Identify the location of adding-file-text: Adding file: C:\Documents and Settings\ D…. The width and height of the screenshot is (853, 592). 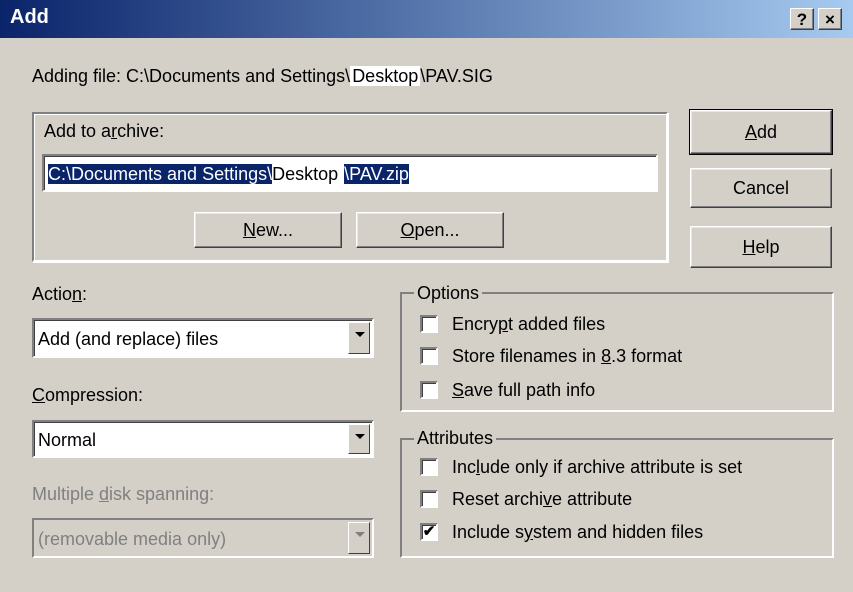
(262, 76).